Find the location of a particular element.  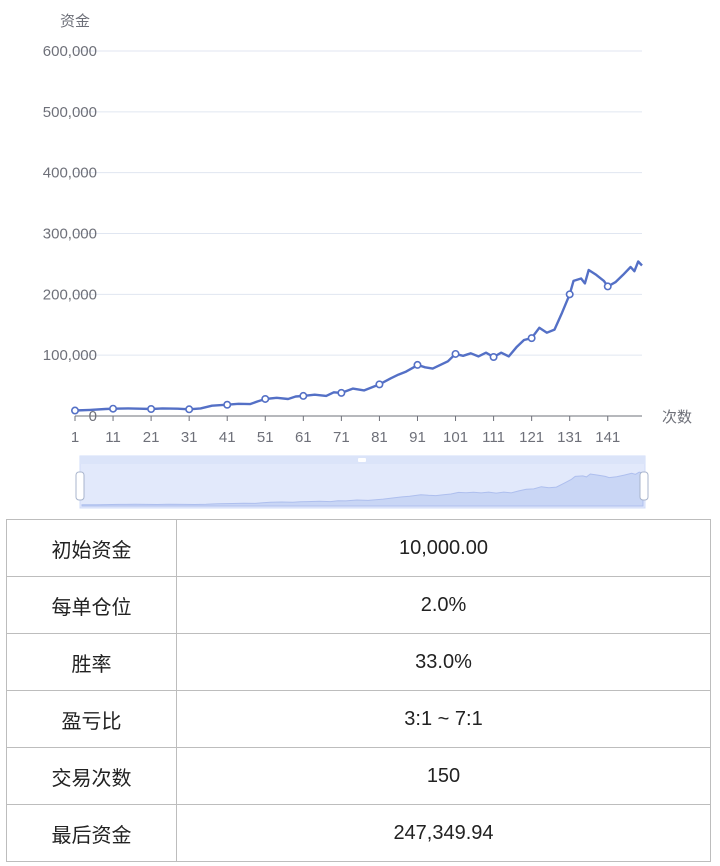

x-axis: 1 11 21 31 41 51 61 71 81 91 101 111 121 131 141 is located at coordinates (356, 430).